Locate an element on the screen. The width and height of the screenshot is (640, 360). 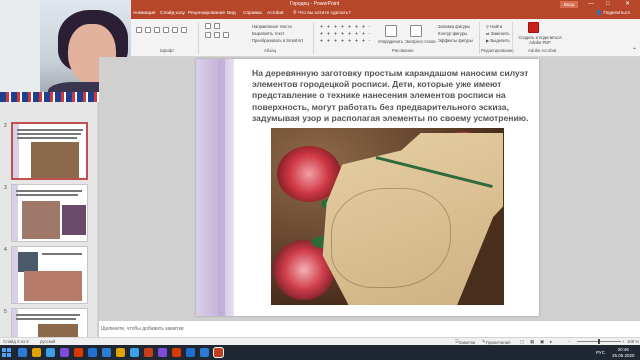
align-center-icon is located at coordinates (217, 35).